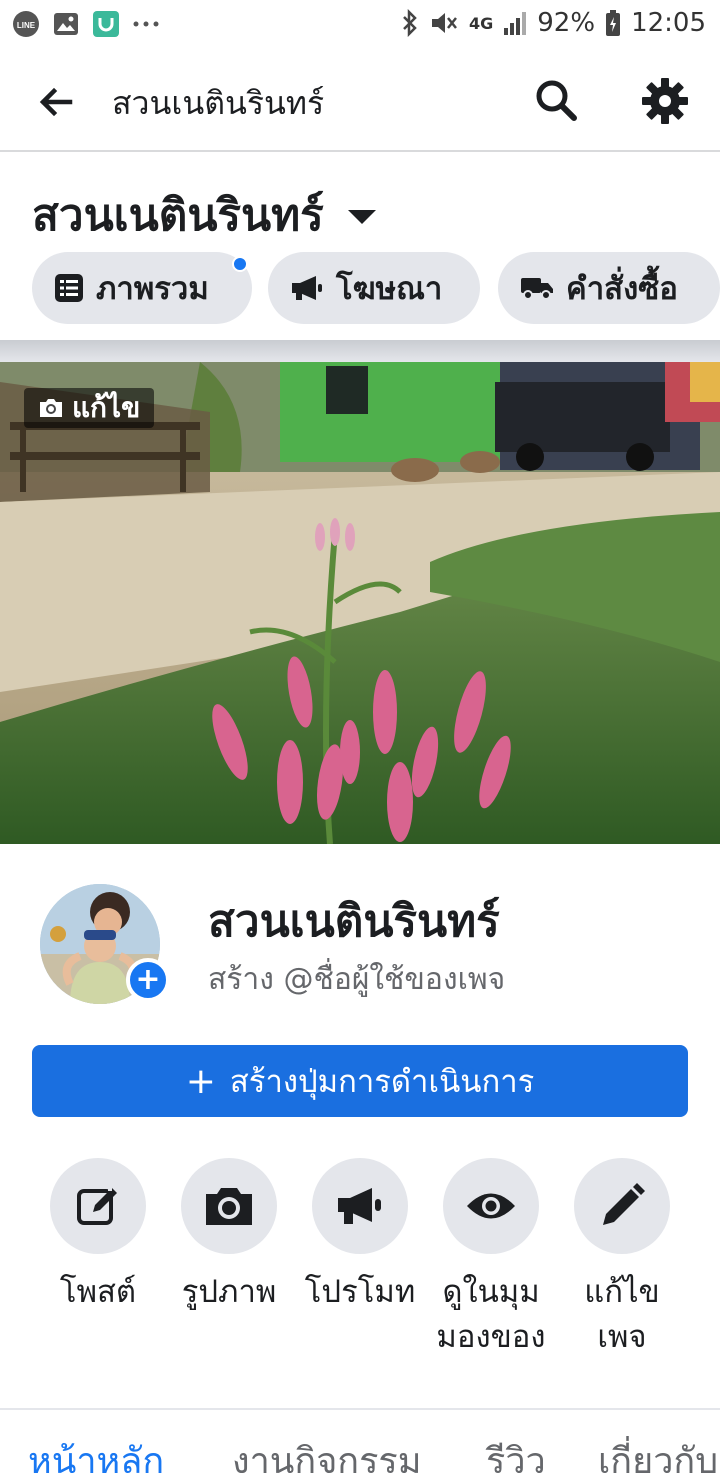 Image resolution: width=720 pixels, height=1480 pixels. I want to click on settings-gear-icon, so click(665, 101).